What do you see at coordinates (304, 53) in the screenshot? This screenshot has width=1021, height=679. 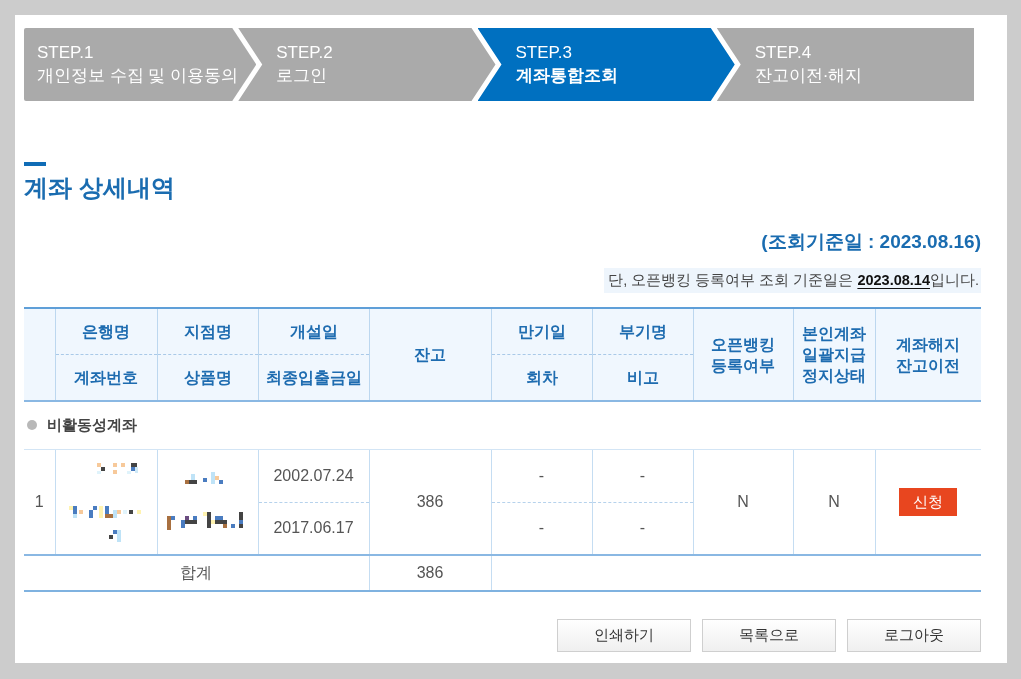 I see `step-number: STEP.2` at bounding box center [304, 53].